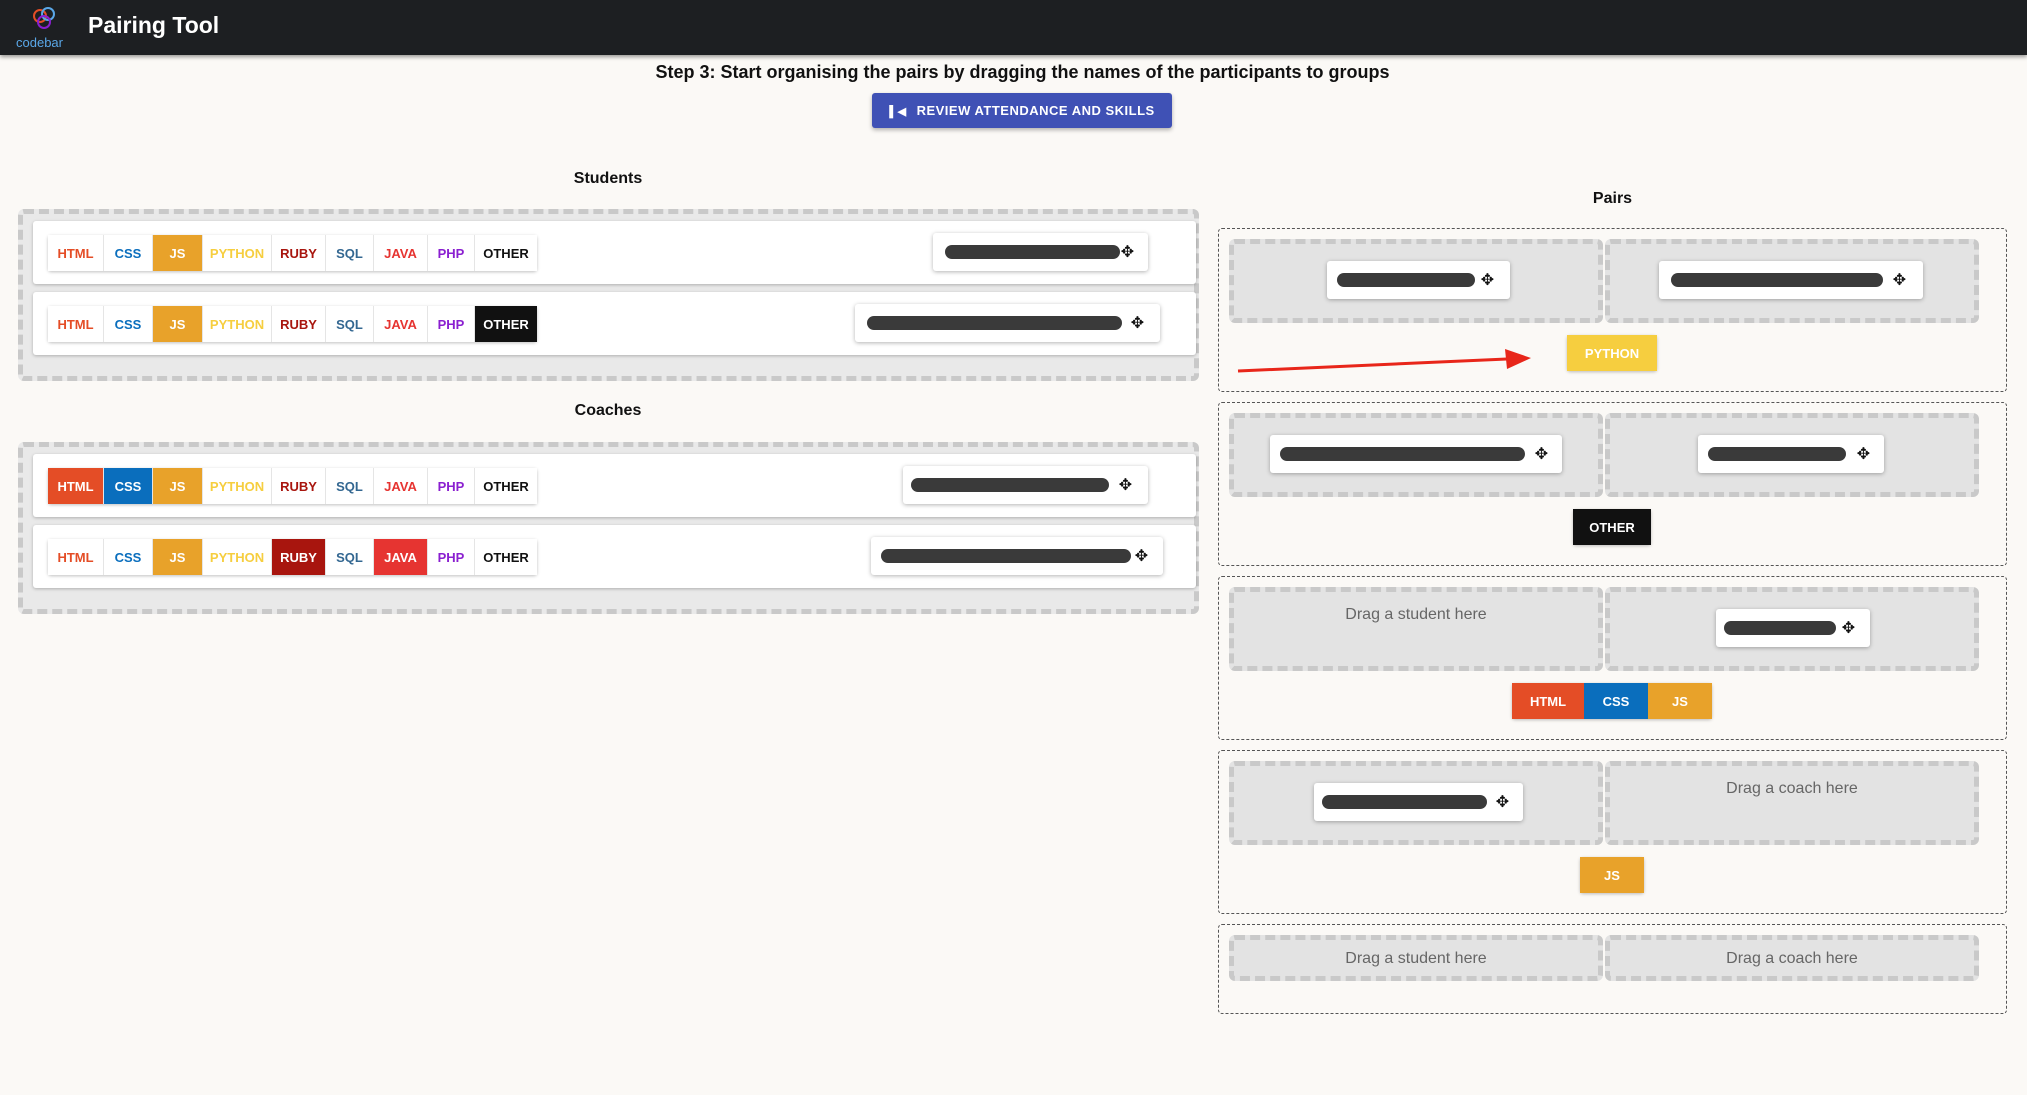 Image resolution: width=2027 pixels, height=1095 pixels. Describe the element at coordinates (154, 25) in the screenshot. I see `app-title: Pairing Tool` at that location.